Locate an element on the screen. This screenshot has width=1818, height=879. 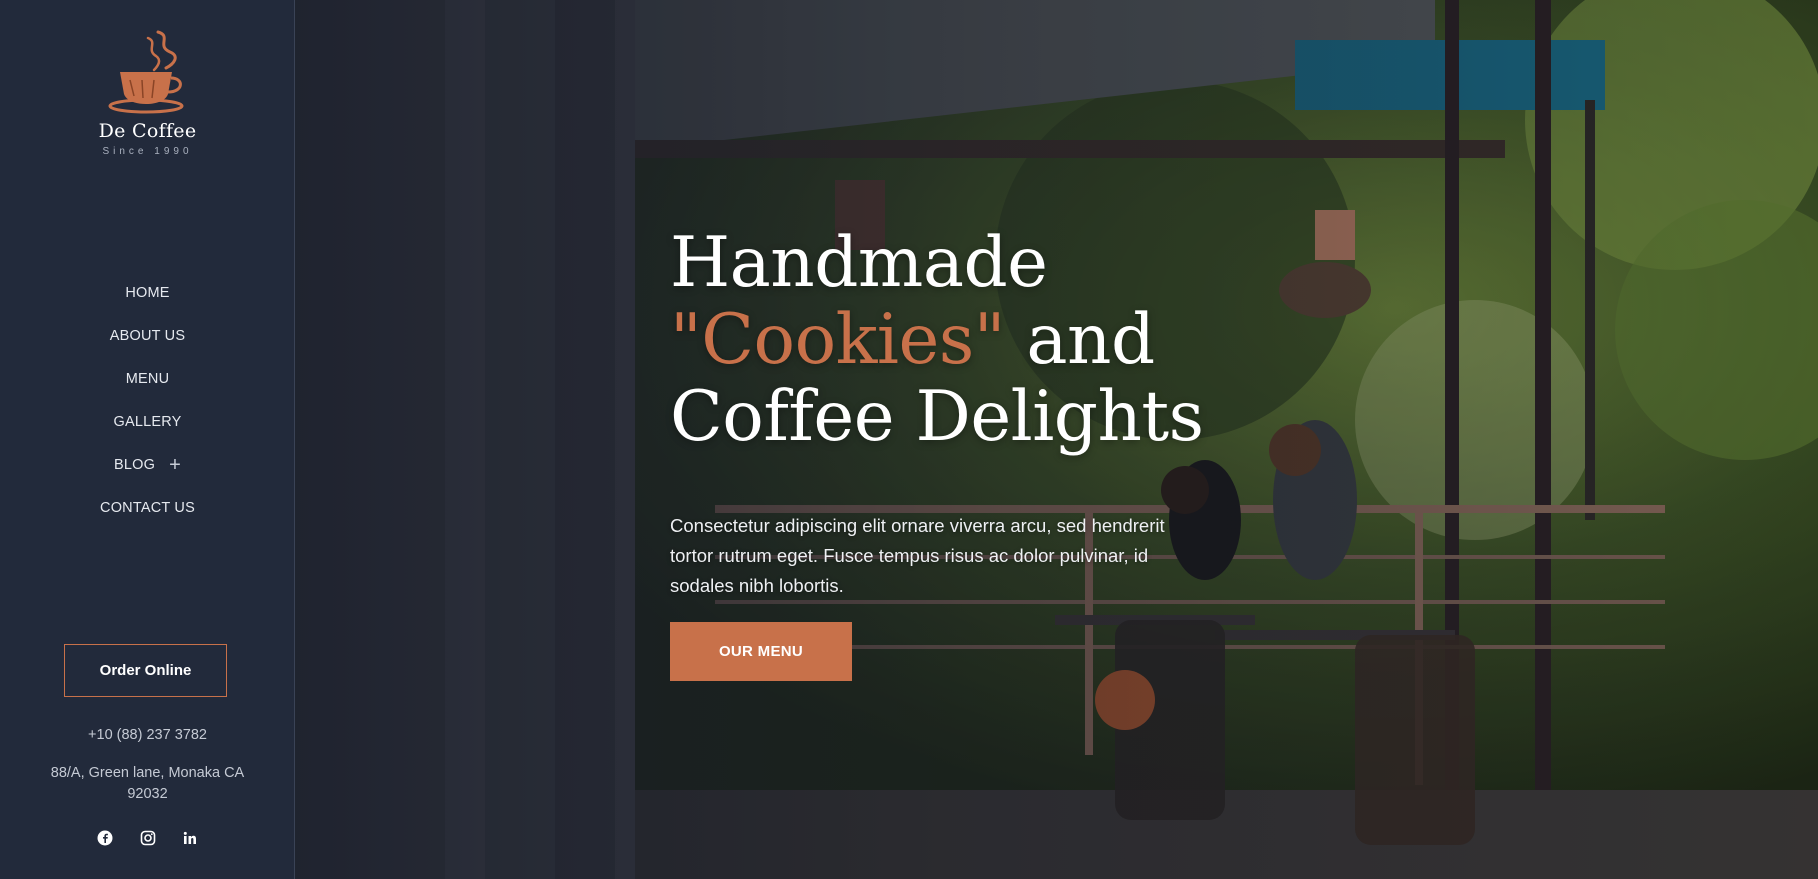
nav-item-menu: MENU is located at coordinates (147, 379).